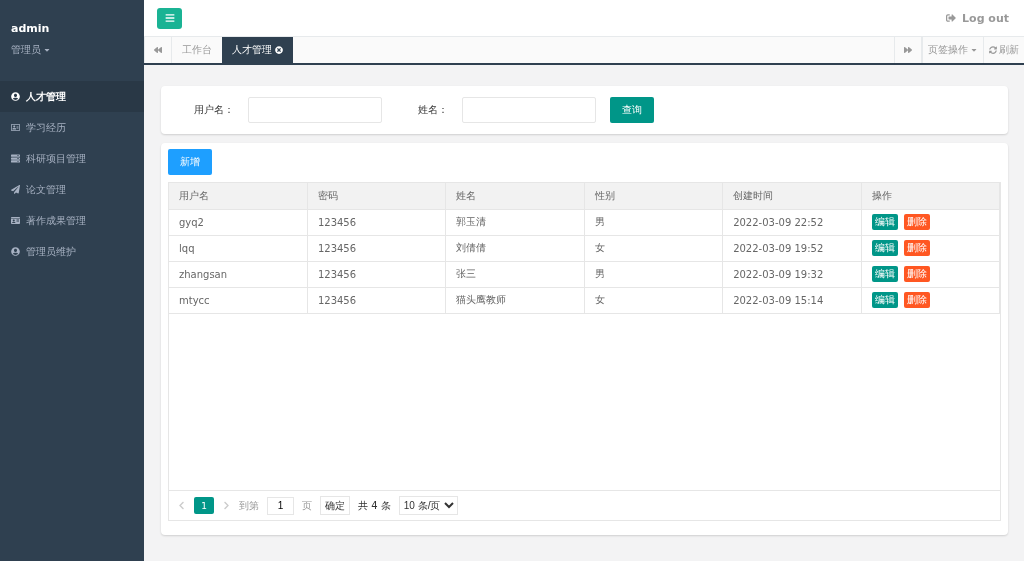  What do you see at coordinates (433, 110) in the screenshot?
I see `field-label: 姓名：` at bounding box center [433, 110].